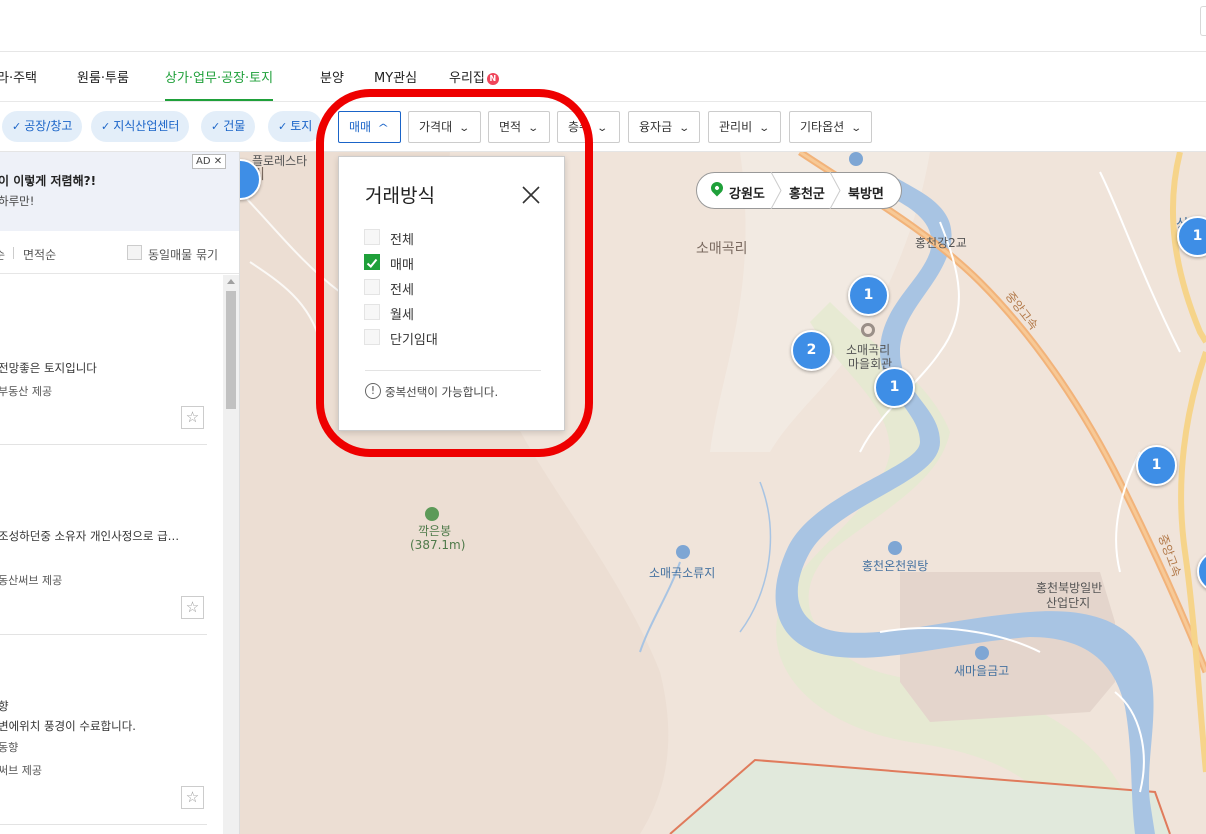 The width and height of the screenshot is (1206, 834). Describe the element at coordinates (9, 747) in the screenshot. I see `listing-direction-2: 동향` at that location.